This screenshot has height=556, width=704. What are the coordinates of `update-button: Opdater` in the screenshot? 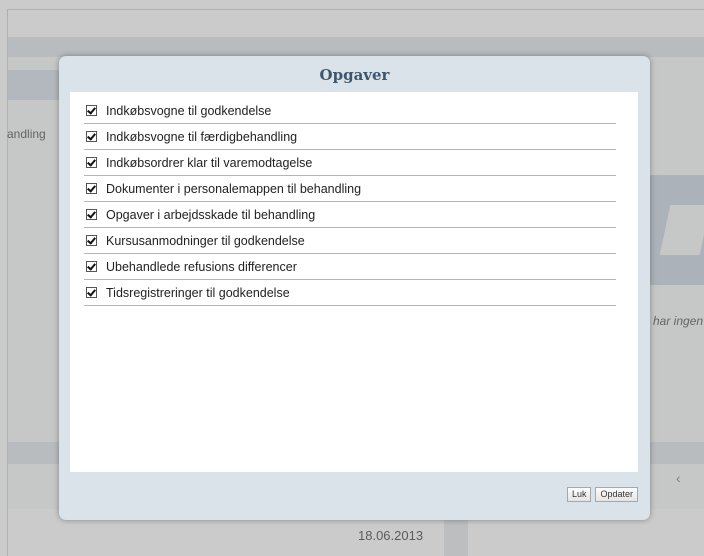 It's located at (616, 494).